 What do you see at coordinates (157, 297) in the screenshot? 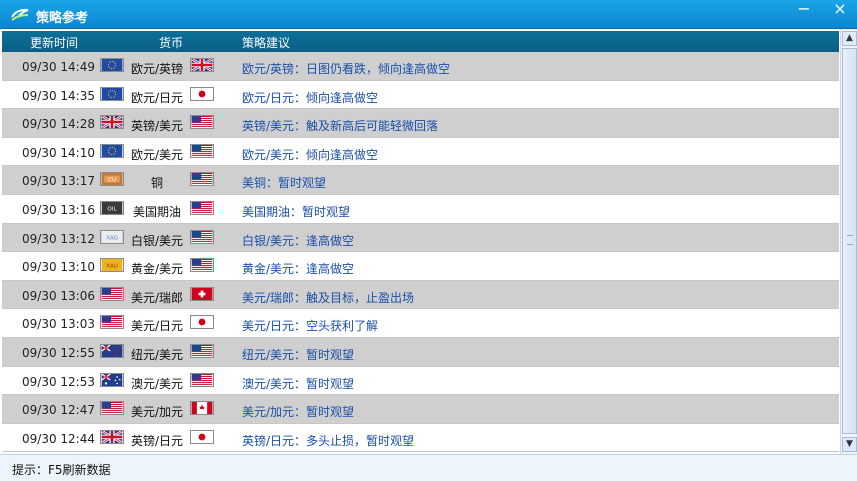
I see `row-pair: 美元/瑞郎` at bounding box center [157, 297].